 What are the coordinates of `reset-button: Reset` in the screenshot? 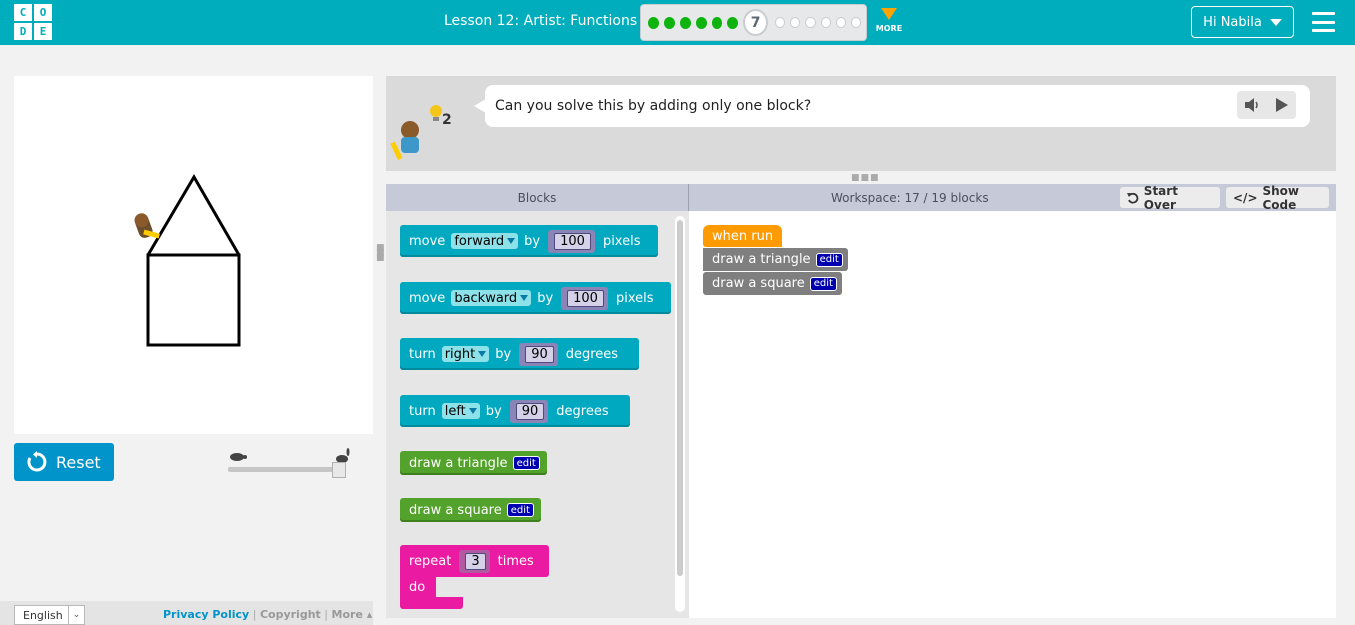 It's located at (64, 462).